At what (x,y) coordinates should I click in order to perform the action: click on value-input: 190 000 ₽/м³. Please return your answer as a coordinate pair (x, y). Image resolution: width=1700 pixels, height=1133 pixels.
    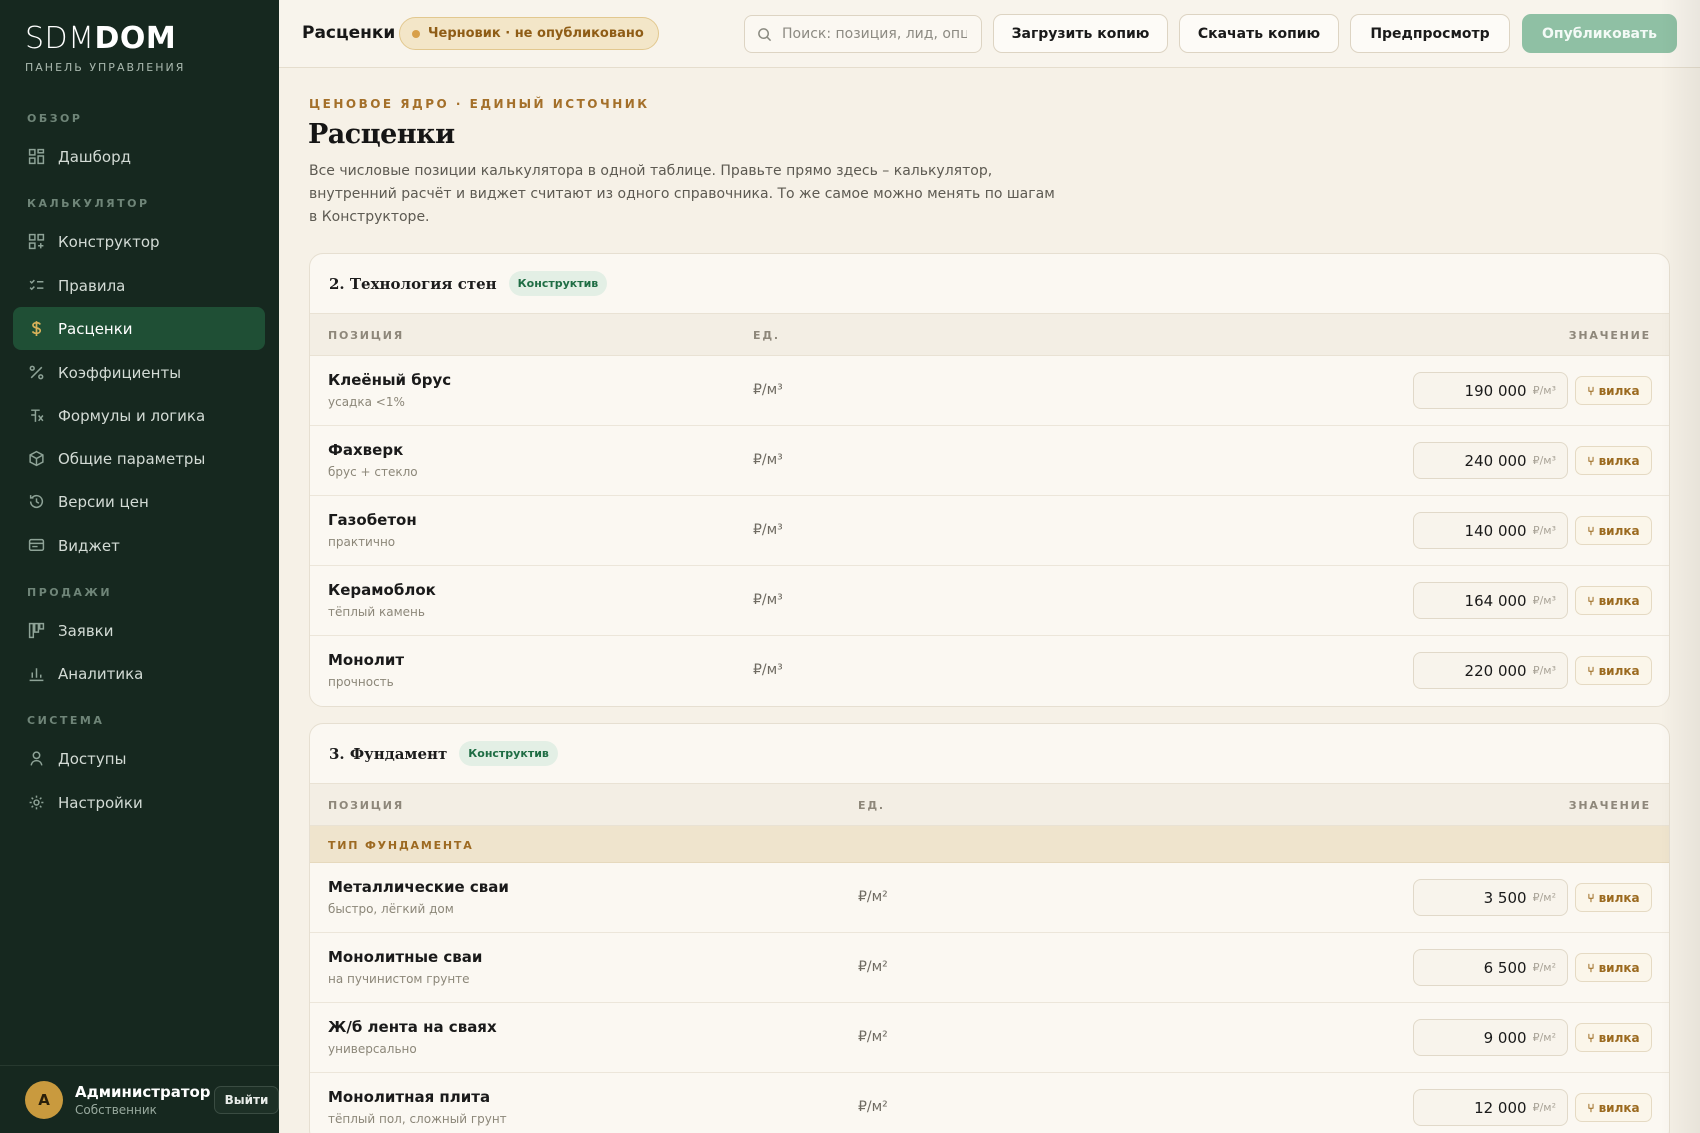
    Looking at the image, I should click on (1490, 390).